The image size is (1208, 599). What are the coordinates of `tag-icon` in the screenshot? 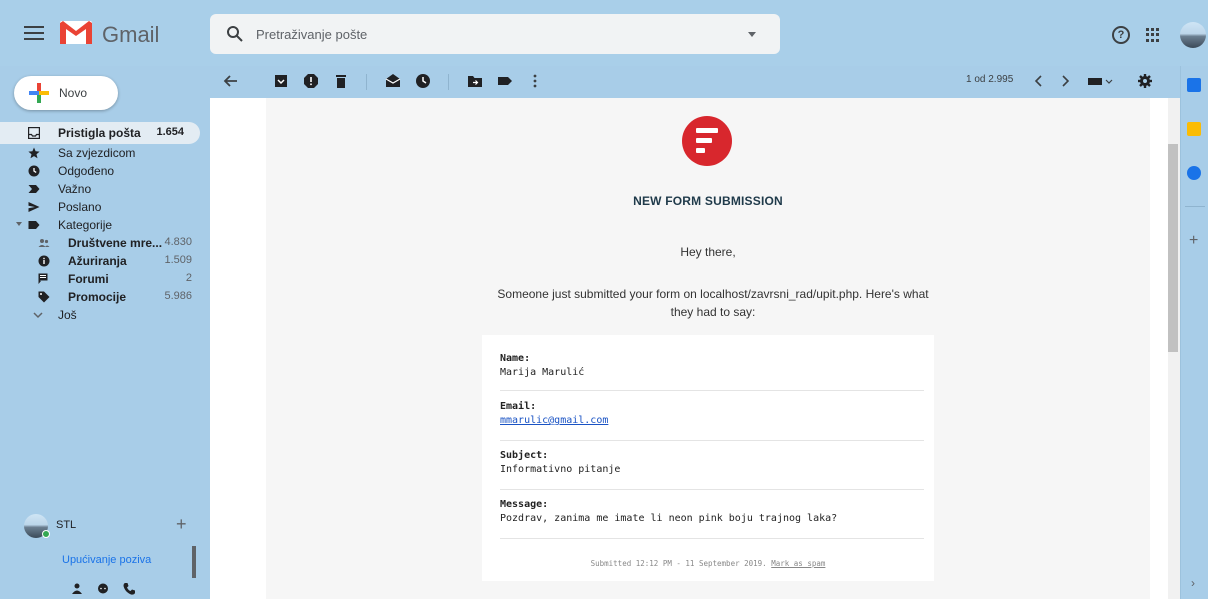 It's located at (44, 297).